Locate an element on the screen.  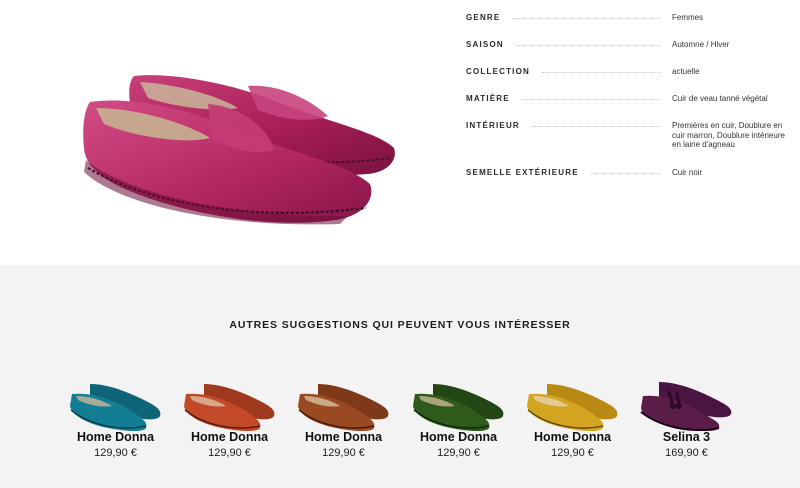
spec-label: COLLECTION is located at coordinates (498, 71).